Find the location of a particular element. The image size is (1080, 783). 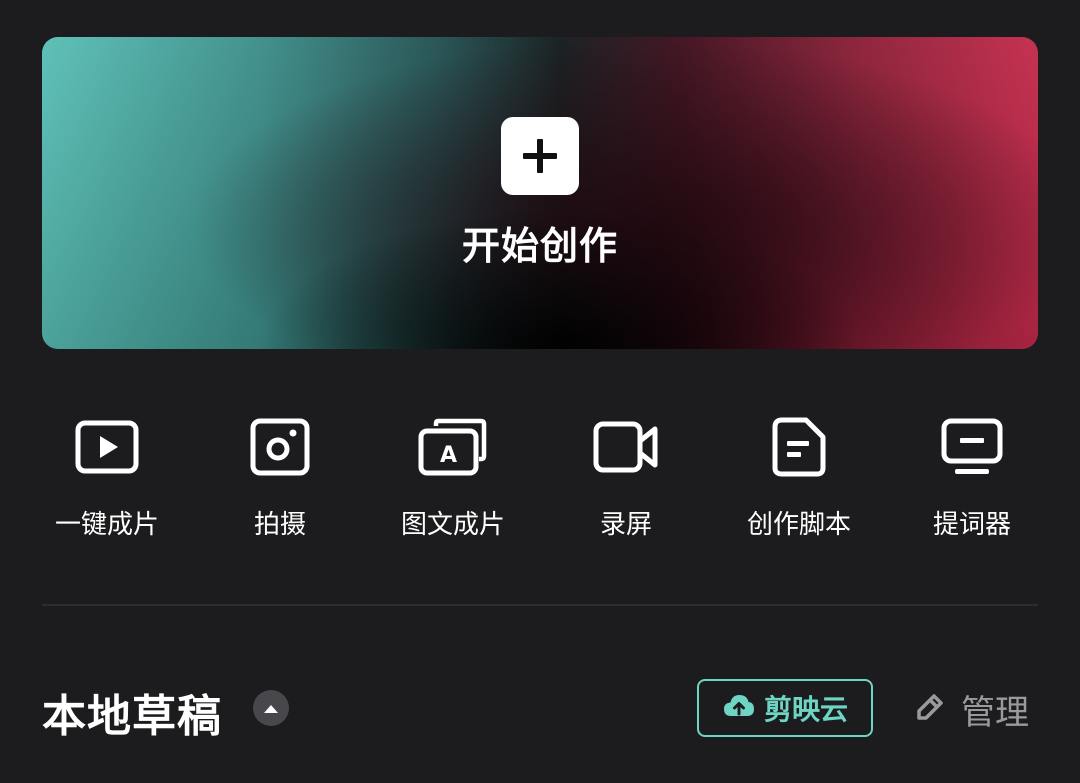

tool-text-to-video: A 图文成片 is located at coordinates (453, 477).